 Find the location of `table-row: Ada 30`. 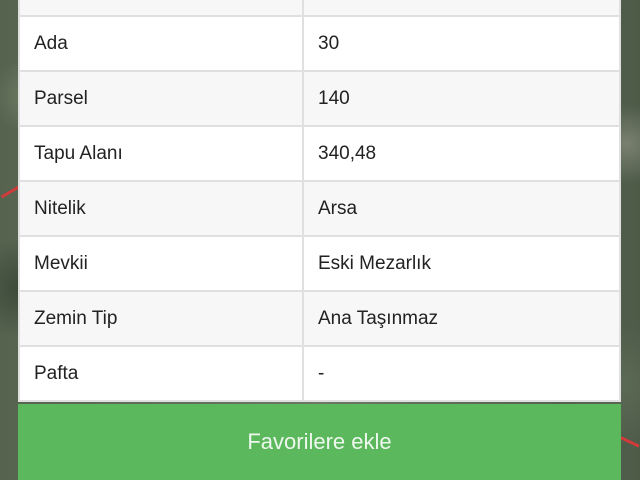

table-row: Ada 30 is located at coordinates (319, 43).